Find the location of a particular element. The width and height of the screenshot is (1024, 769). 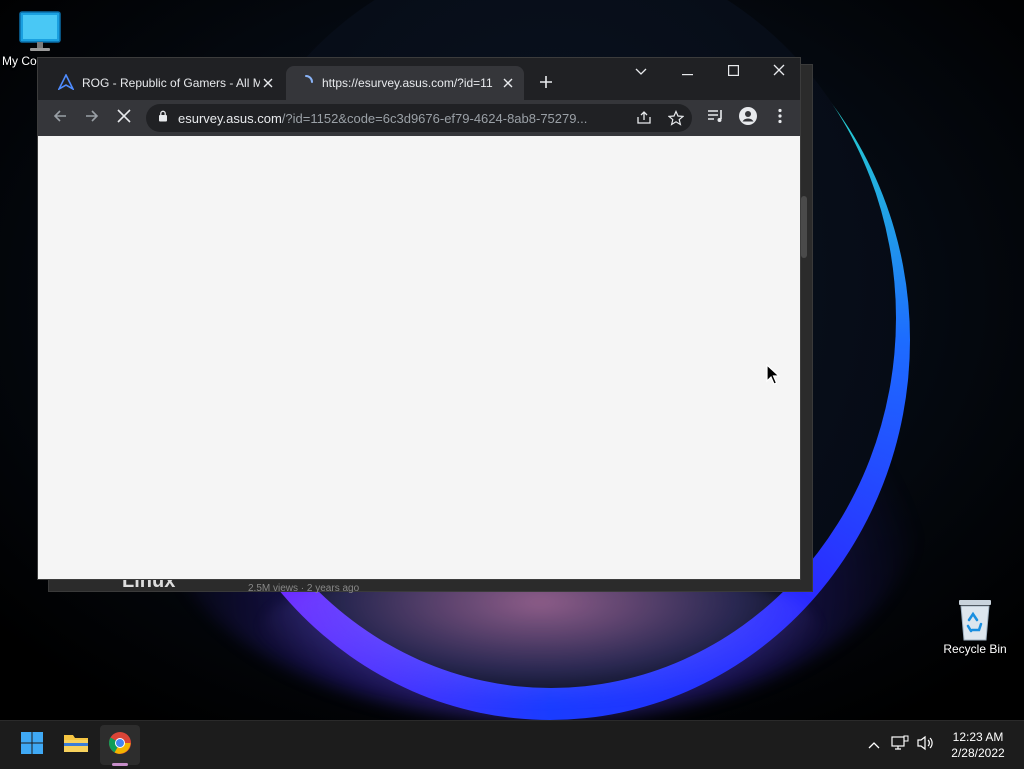

kebab-menu-icon is located at coordinates (780, 118).